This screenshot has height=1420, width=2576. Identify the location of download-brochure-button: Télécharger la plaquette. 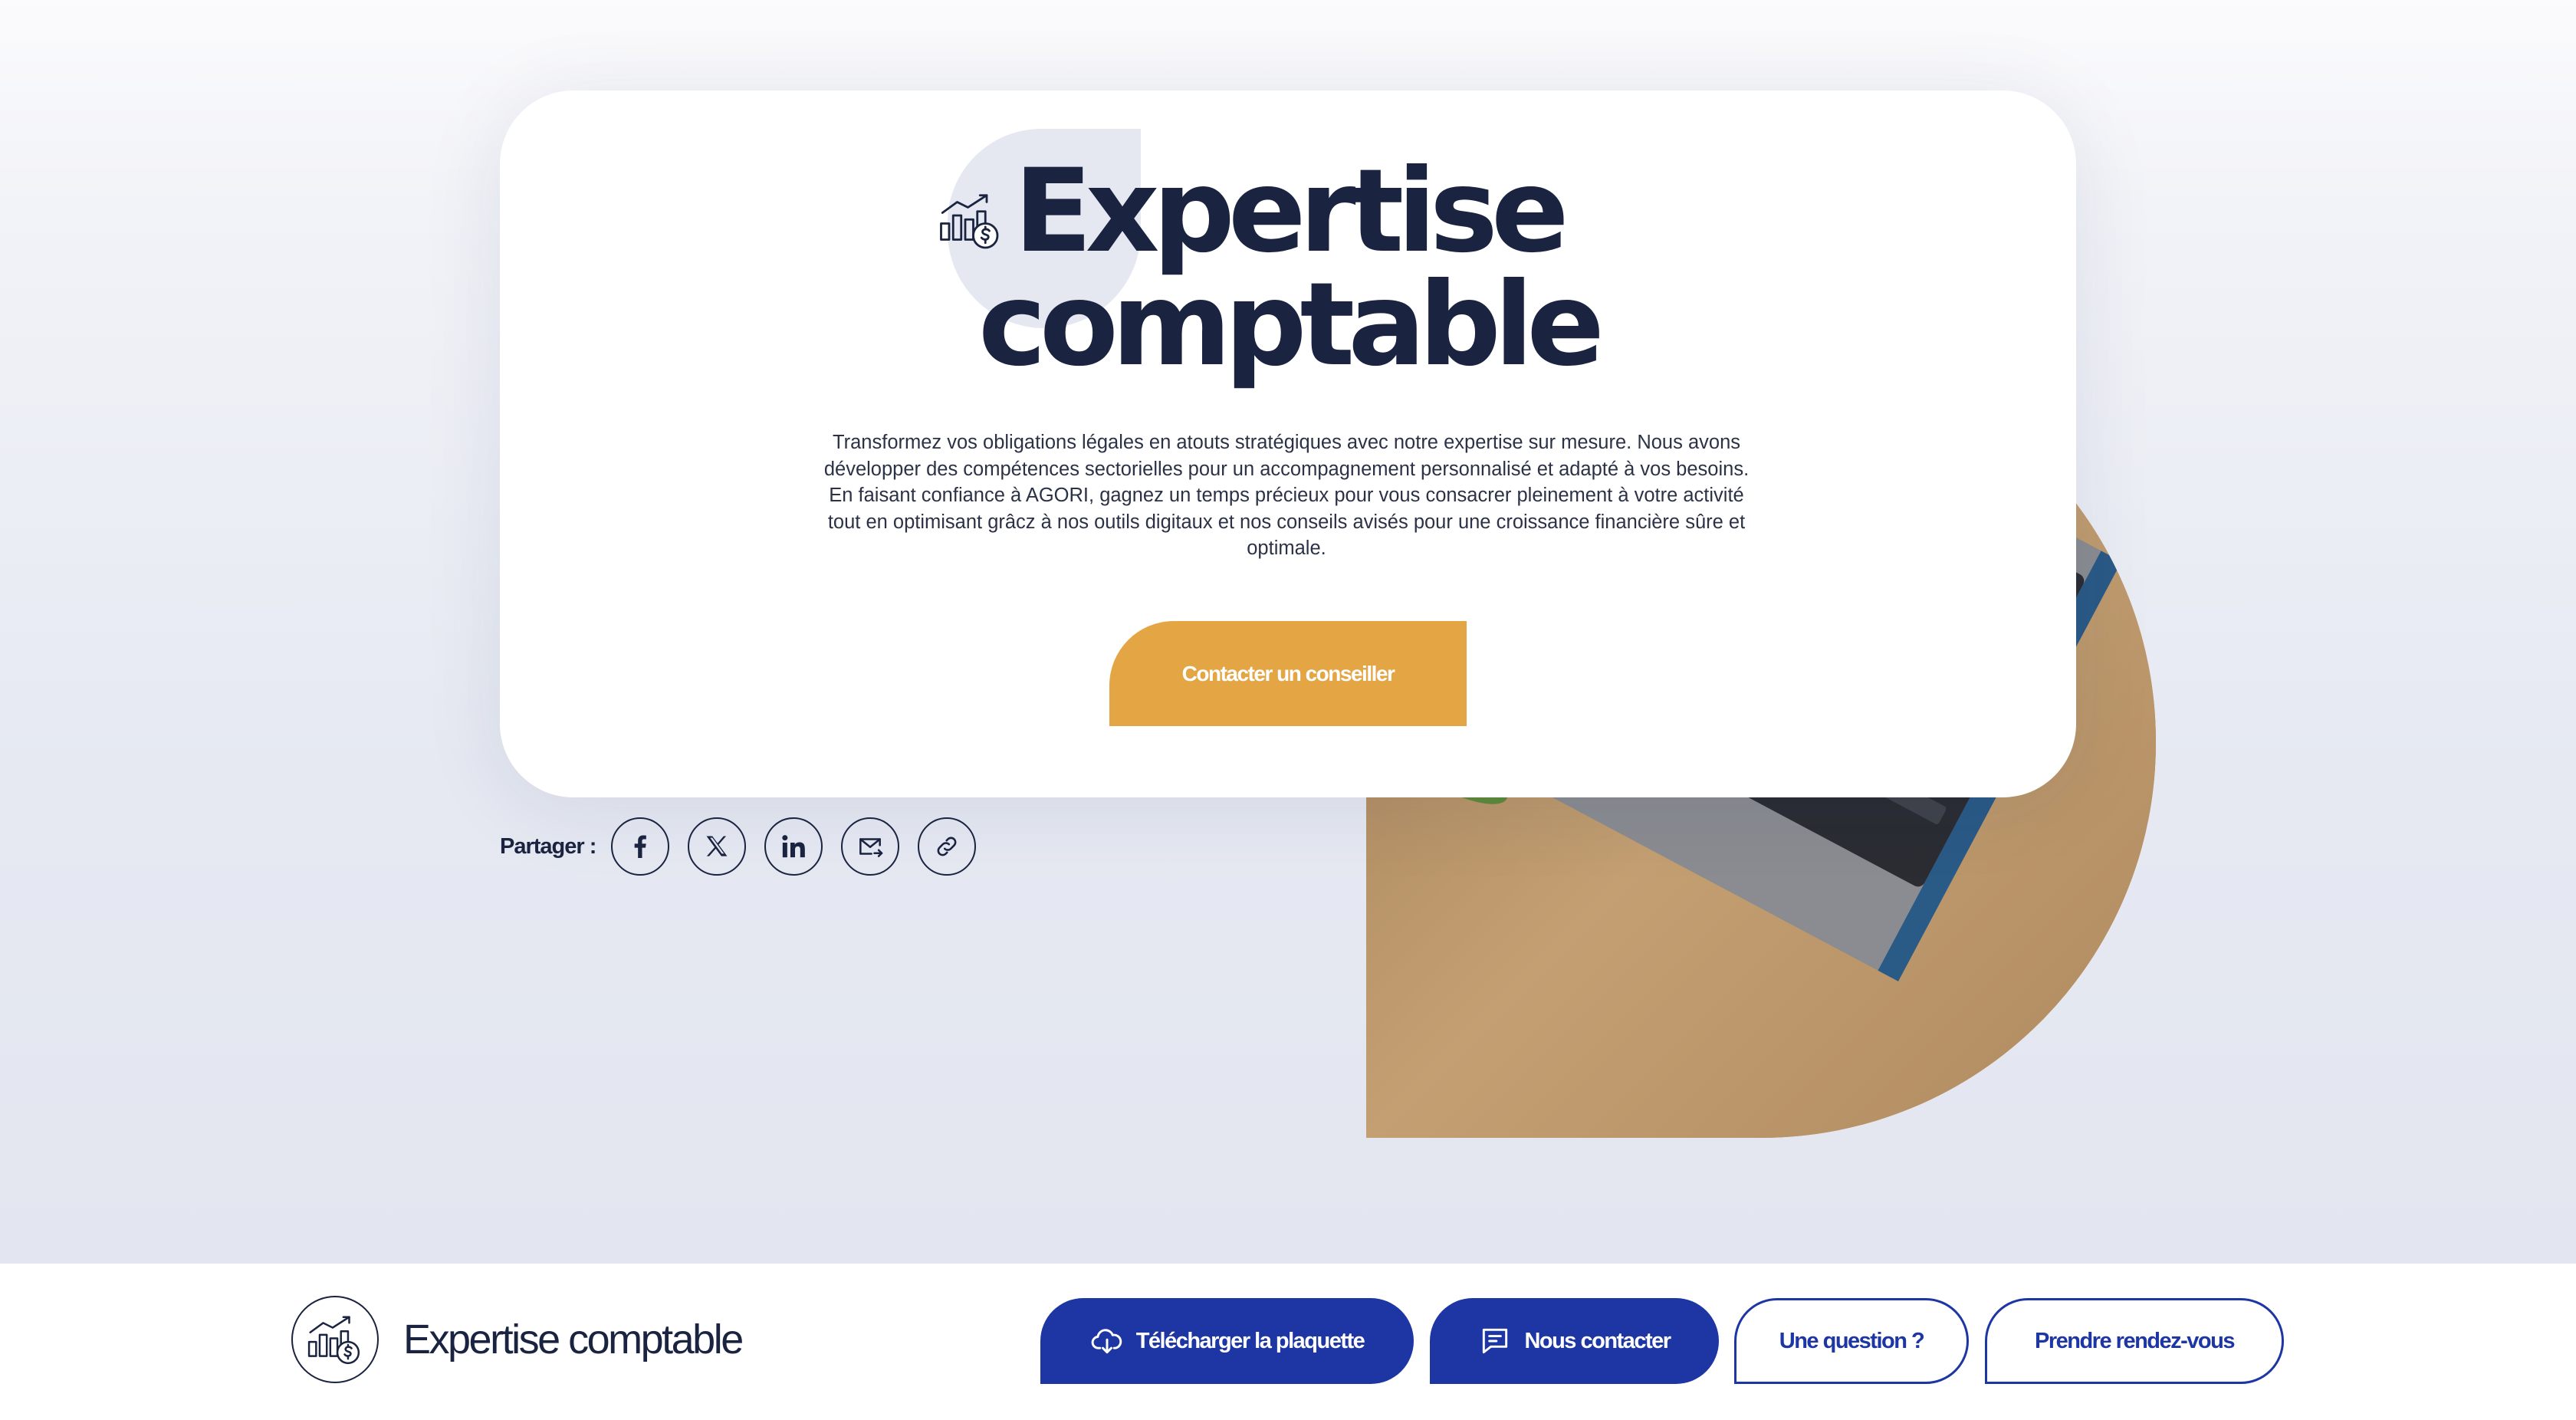
(1227, 1341).